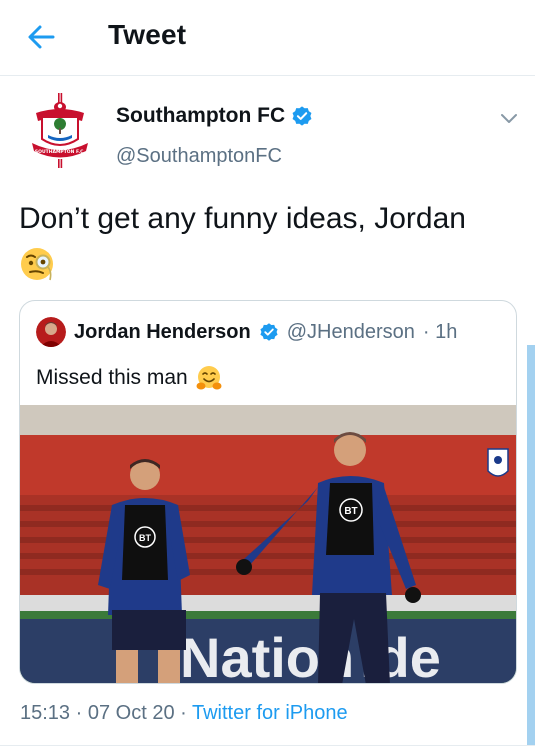 The width and height of the screenshot is (535, 750). I want to click on tweet-date: 07 Oct 20, so click(131, 713).